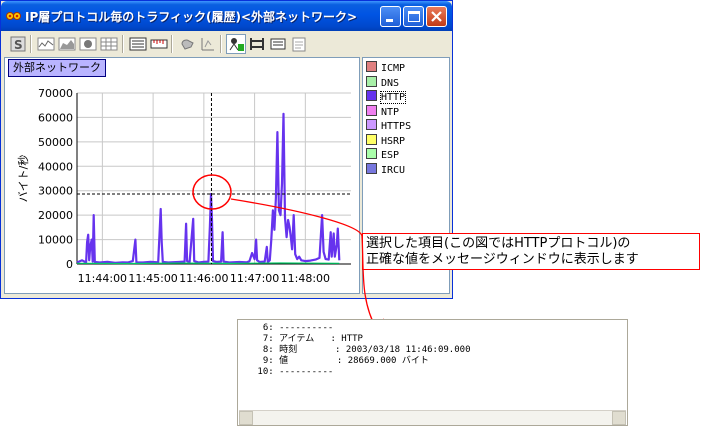 This screenshot has height=431, width=704. I want to click on message-line: 10: ----------, so click(293, 372).